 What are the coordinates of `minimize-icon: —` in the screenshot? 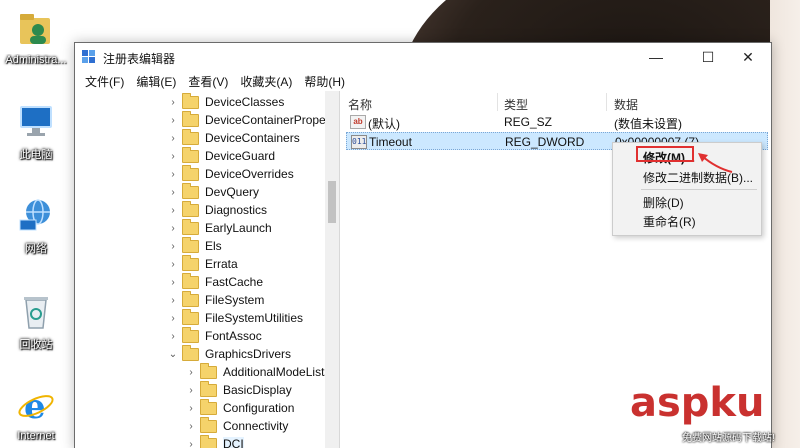 It's located at (656, 57).